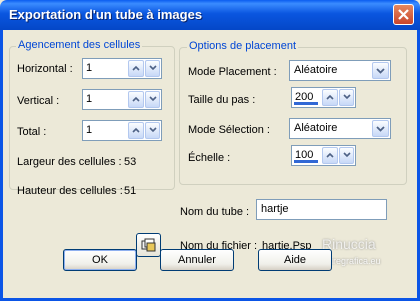  I want to click on close-button, so click(403, 14).